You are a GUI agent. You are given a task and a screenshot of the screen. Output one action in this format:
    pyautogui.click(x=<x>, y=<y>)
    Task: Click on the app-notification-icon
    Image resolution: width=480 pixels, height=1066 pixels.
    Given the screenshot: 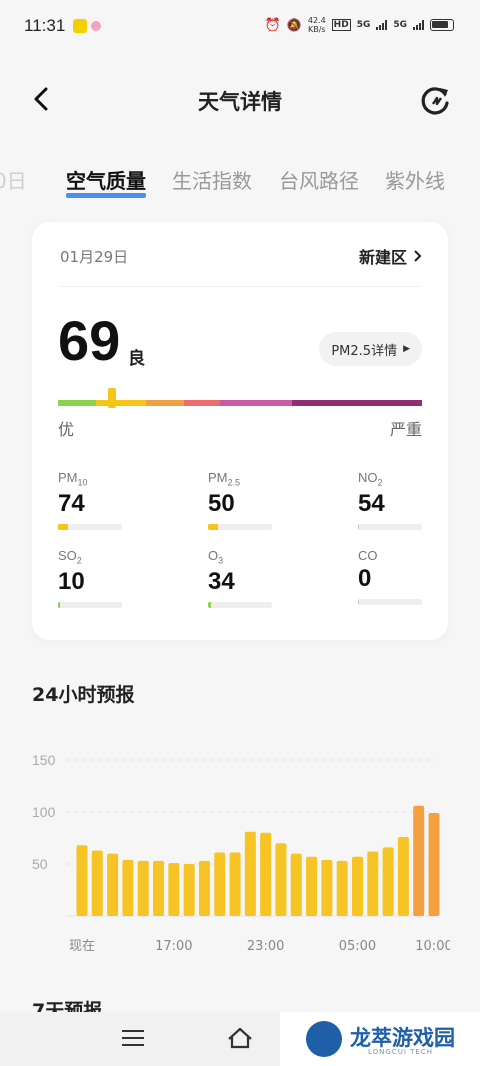 What is the action you would take?
    pyautogui.click(x=96, y=26)
    